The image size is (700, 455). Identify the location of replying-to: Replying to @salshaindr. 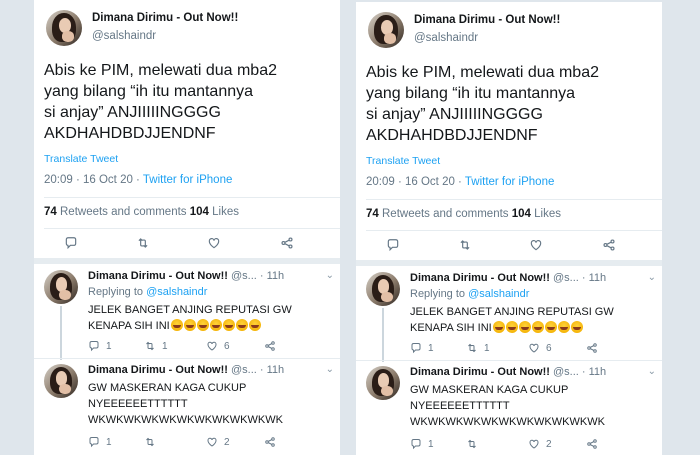
(469, 294).